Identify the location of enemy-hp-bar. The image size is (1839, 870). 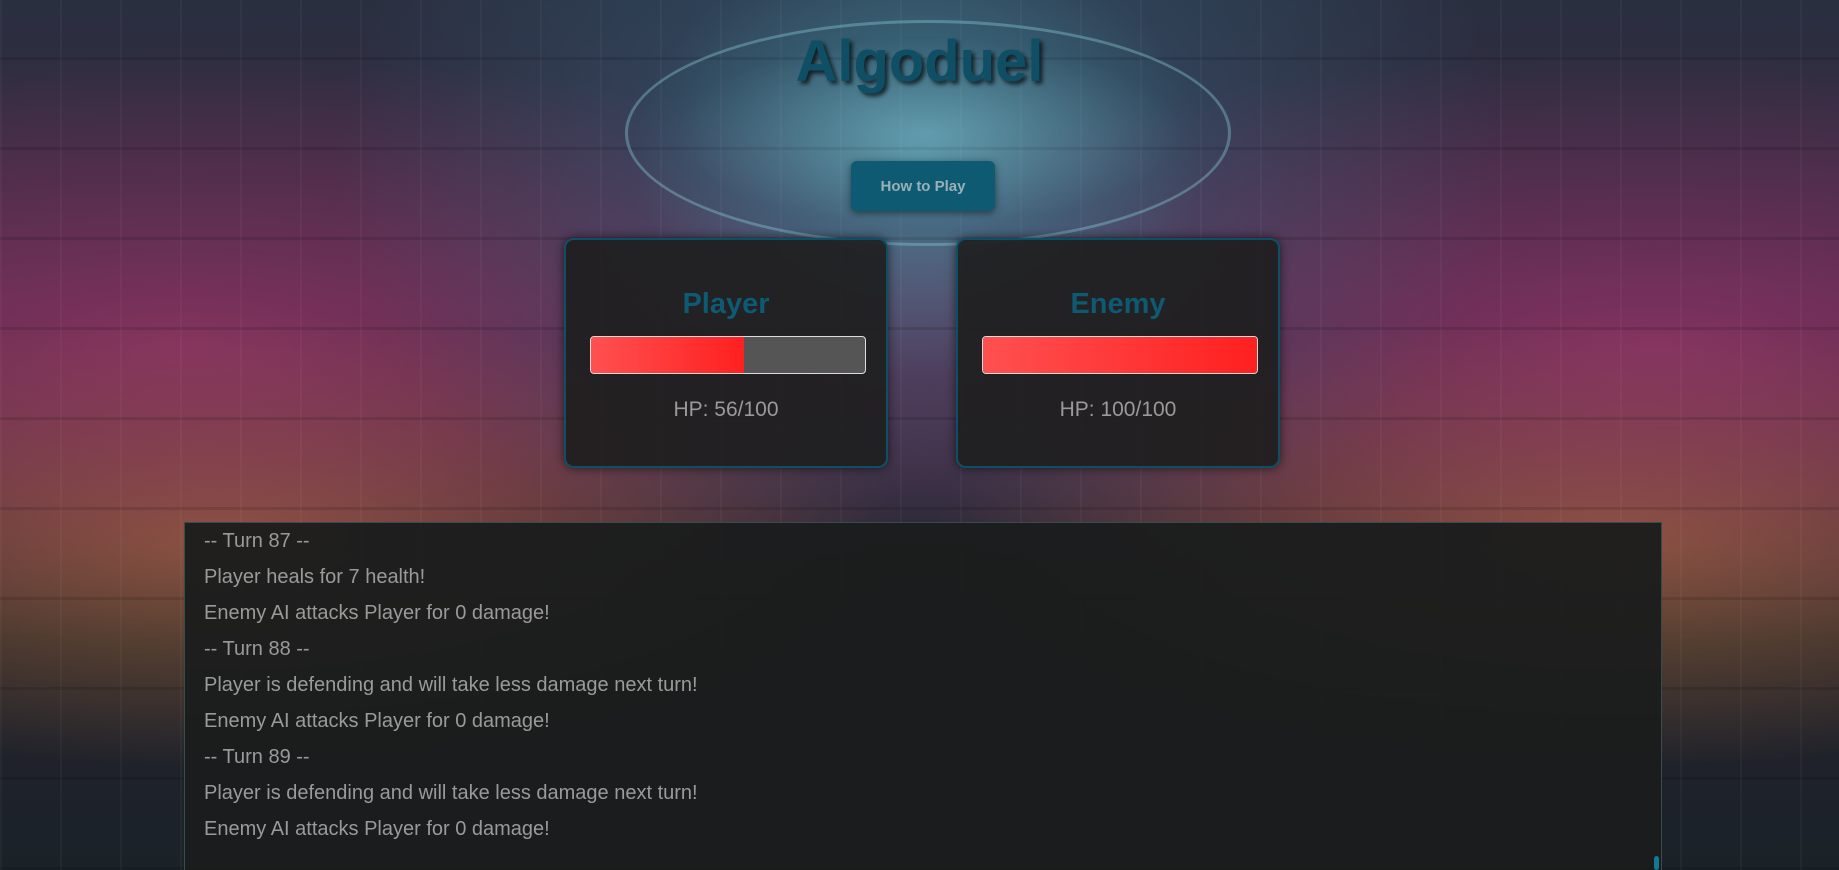
(1120, 355).